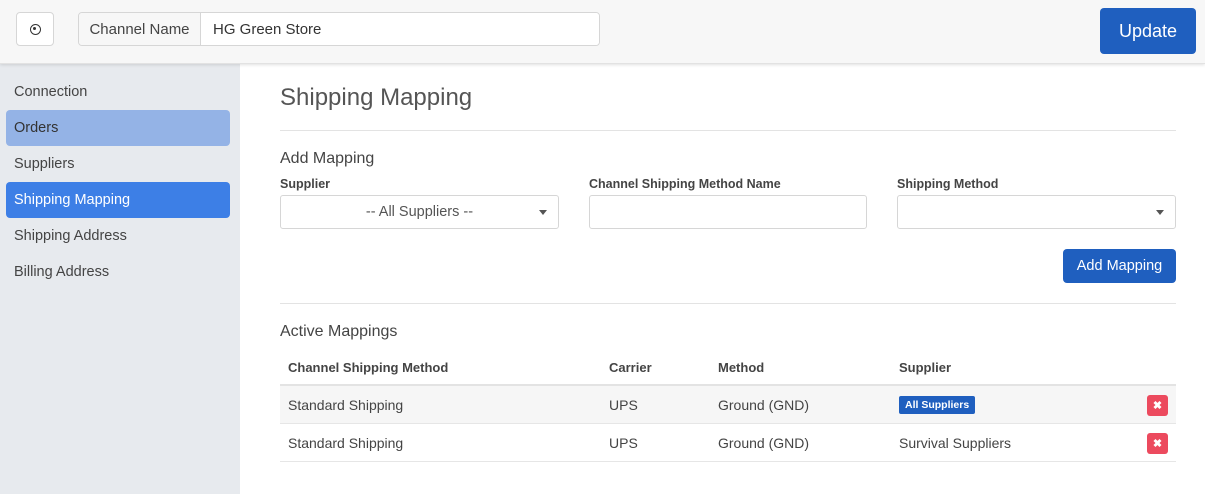 The image size is (1205, 494). Describe the element at coordinates (948, 184) in the screenshot. I see `shipping-method-label: Shipping Method` at that location.